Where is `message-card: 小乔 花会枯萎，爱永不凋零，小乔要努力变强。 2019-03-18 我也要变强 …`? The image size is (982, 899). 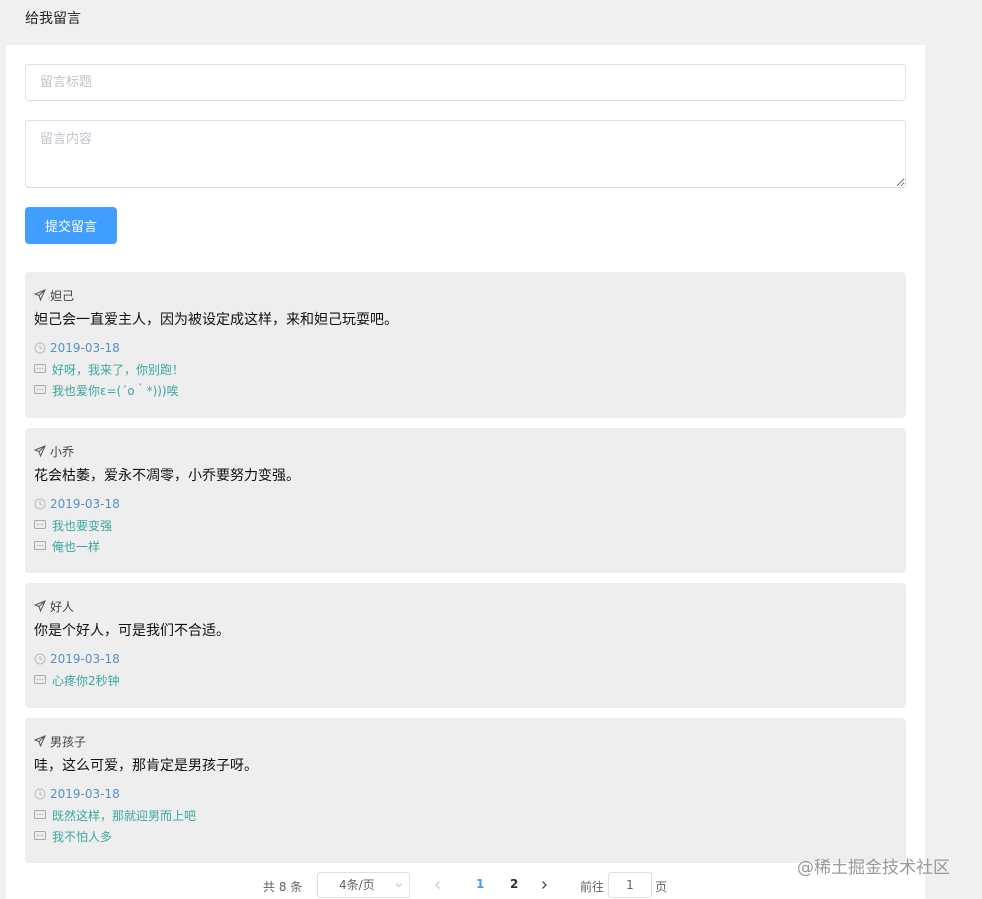
message-card: 小乔 花会枯萎，爱永不凋零，小乔要努力变强。 2019-03-18 我也要变强 … is located at coordinates (465, 500).